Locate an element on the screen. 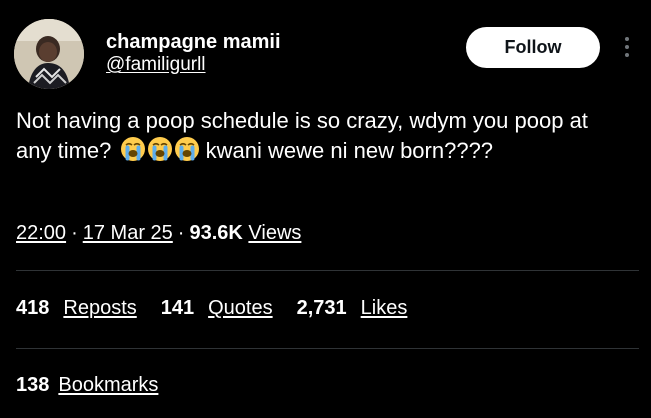  tweet-date: 17 Mar 25 is located at coordinates (128, 233).